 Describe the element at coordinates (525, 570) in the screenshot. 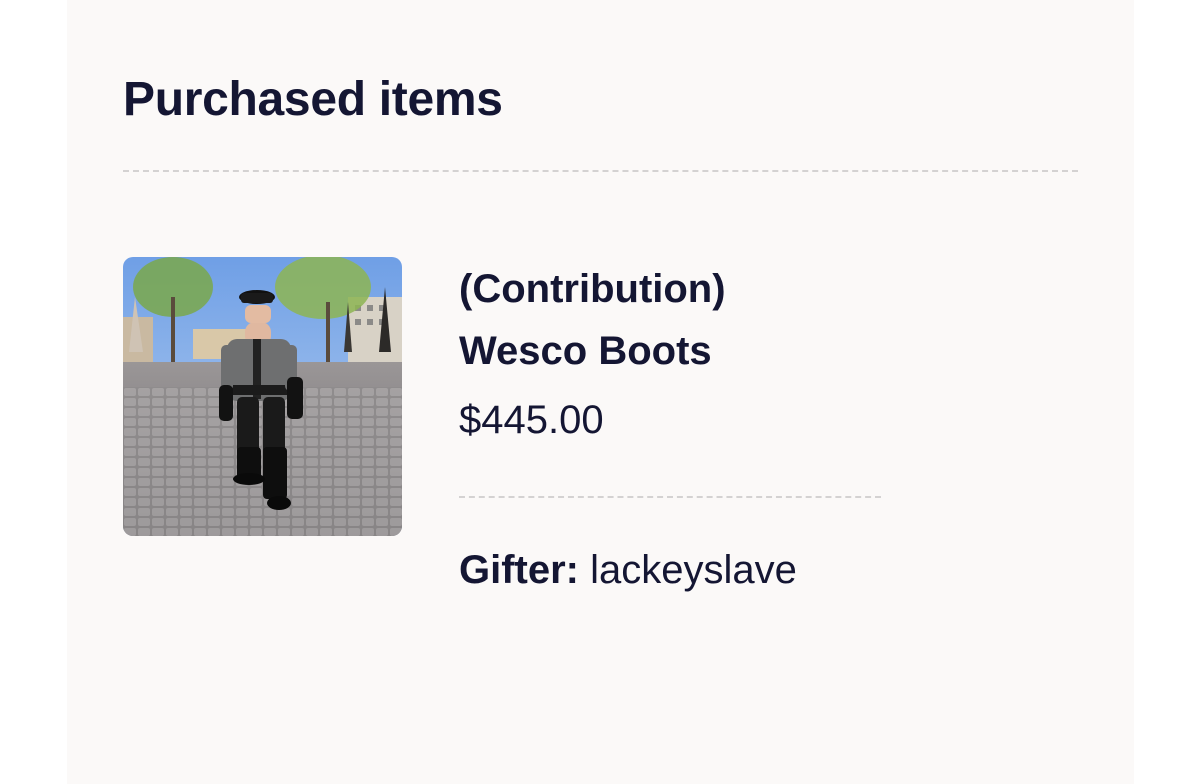

I see `gifter-label: Gifter:` at that location.